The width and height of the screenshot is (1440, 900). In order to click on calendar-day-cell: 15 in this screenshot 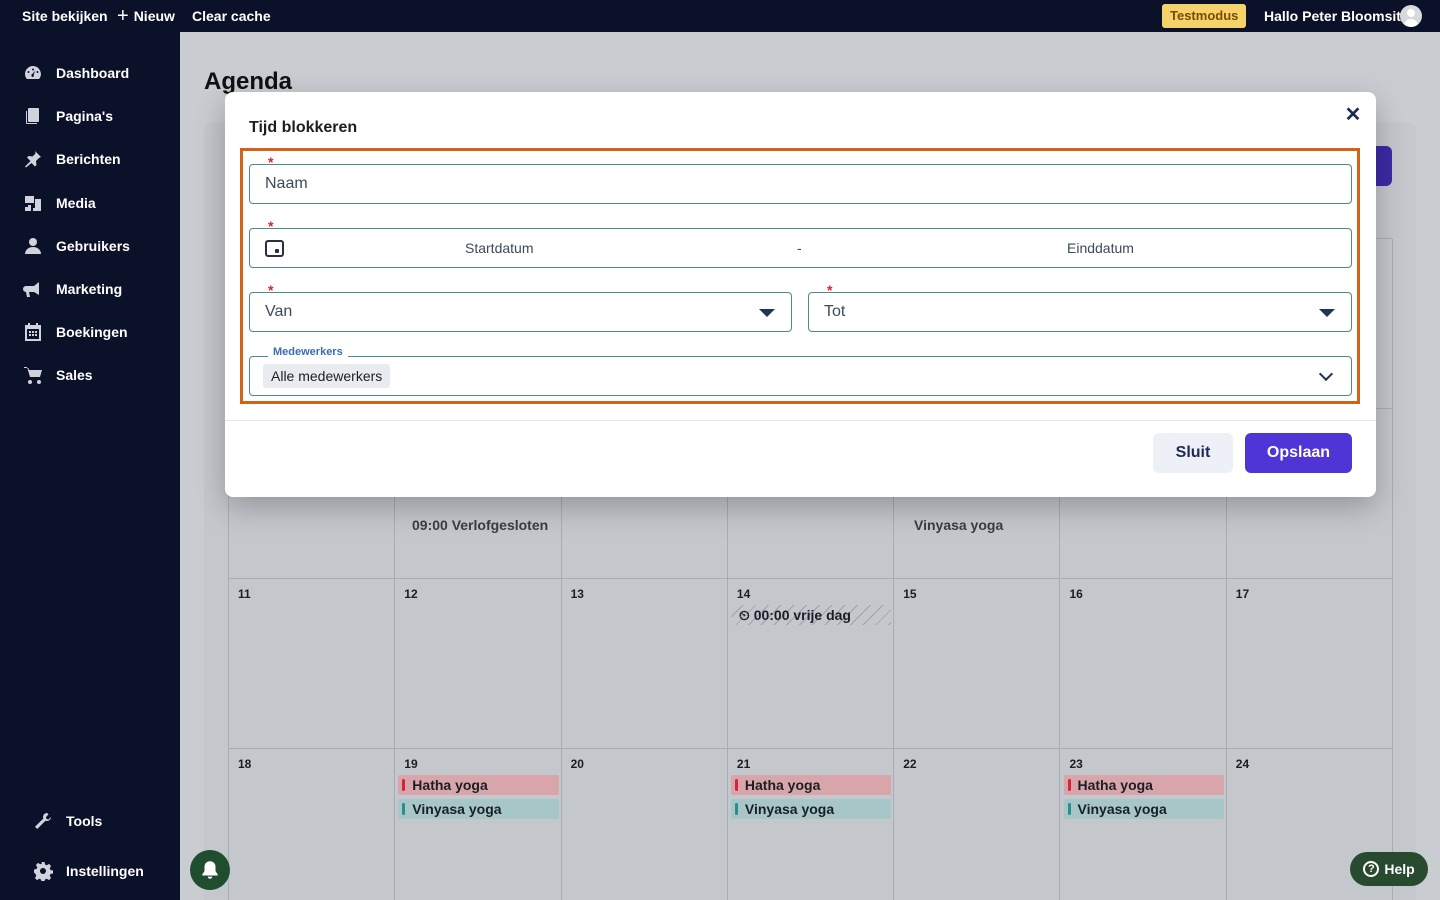, I will do `click(977, 664)`.